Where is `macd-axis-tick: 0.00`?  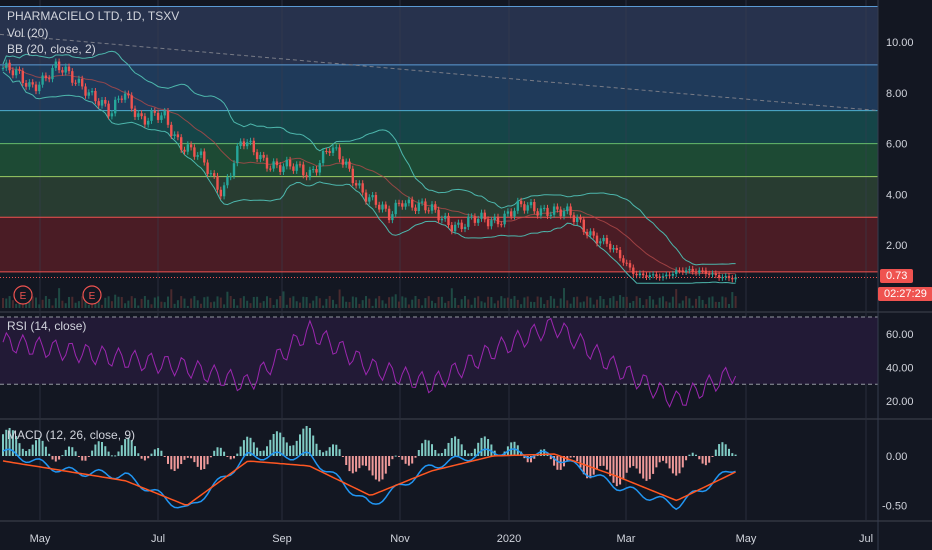
macd-axis-tick: 0.00 is located at coordinates (896, 457).